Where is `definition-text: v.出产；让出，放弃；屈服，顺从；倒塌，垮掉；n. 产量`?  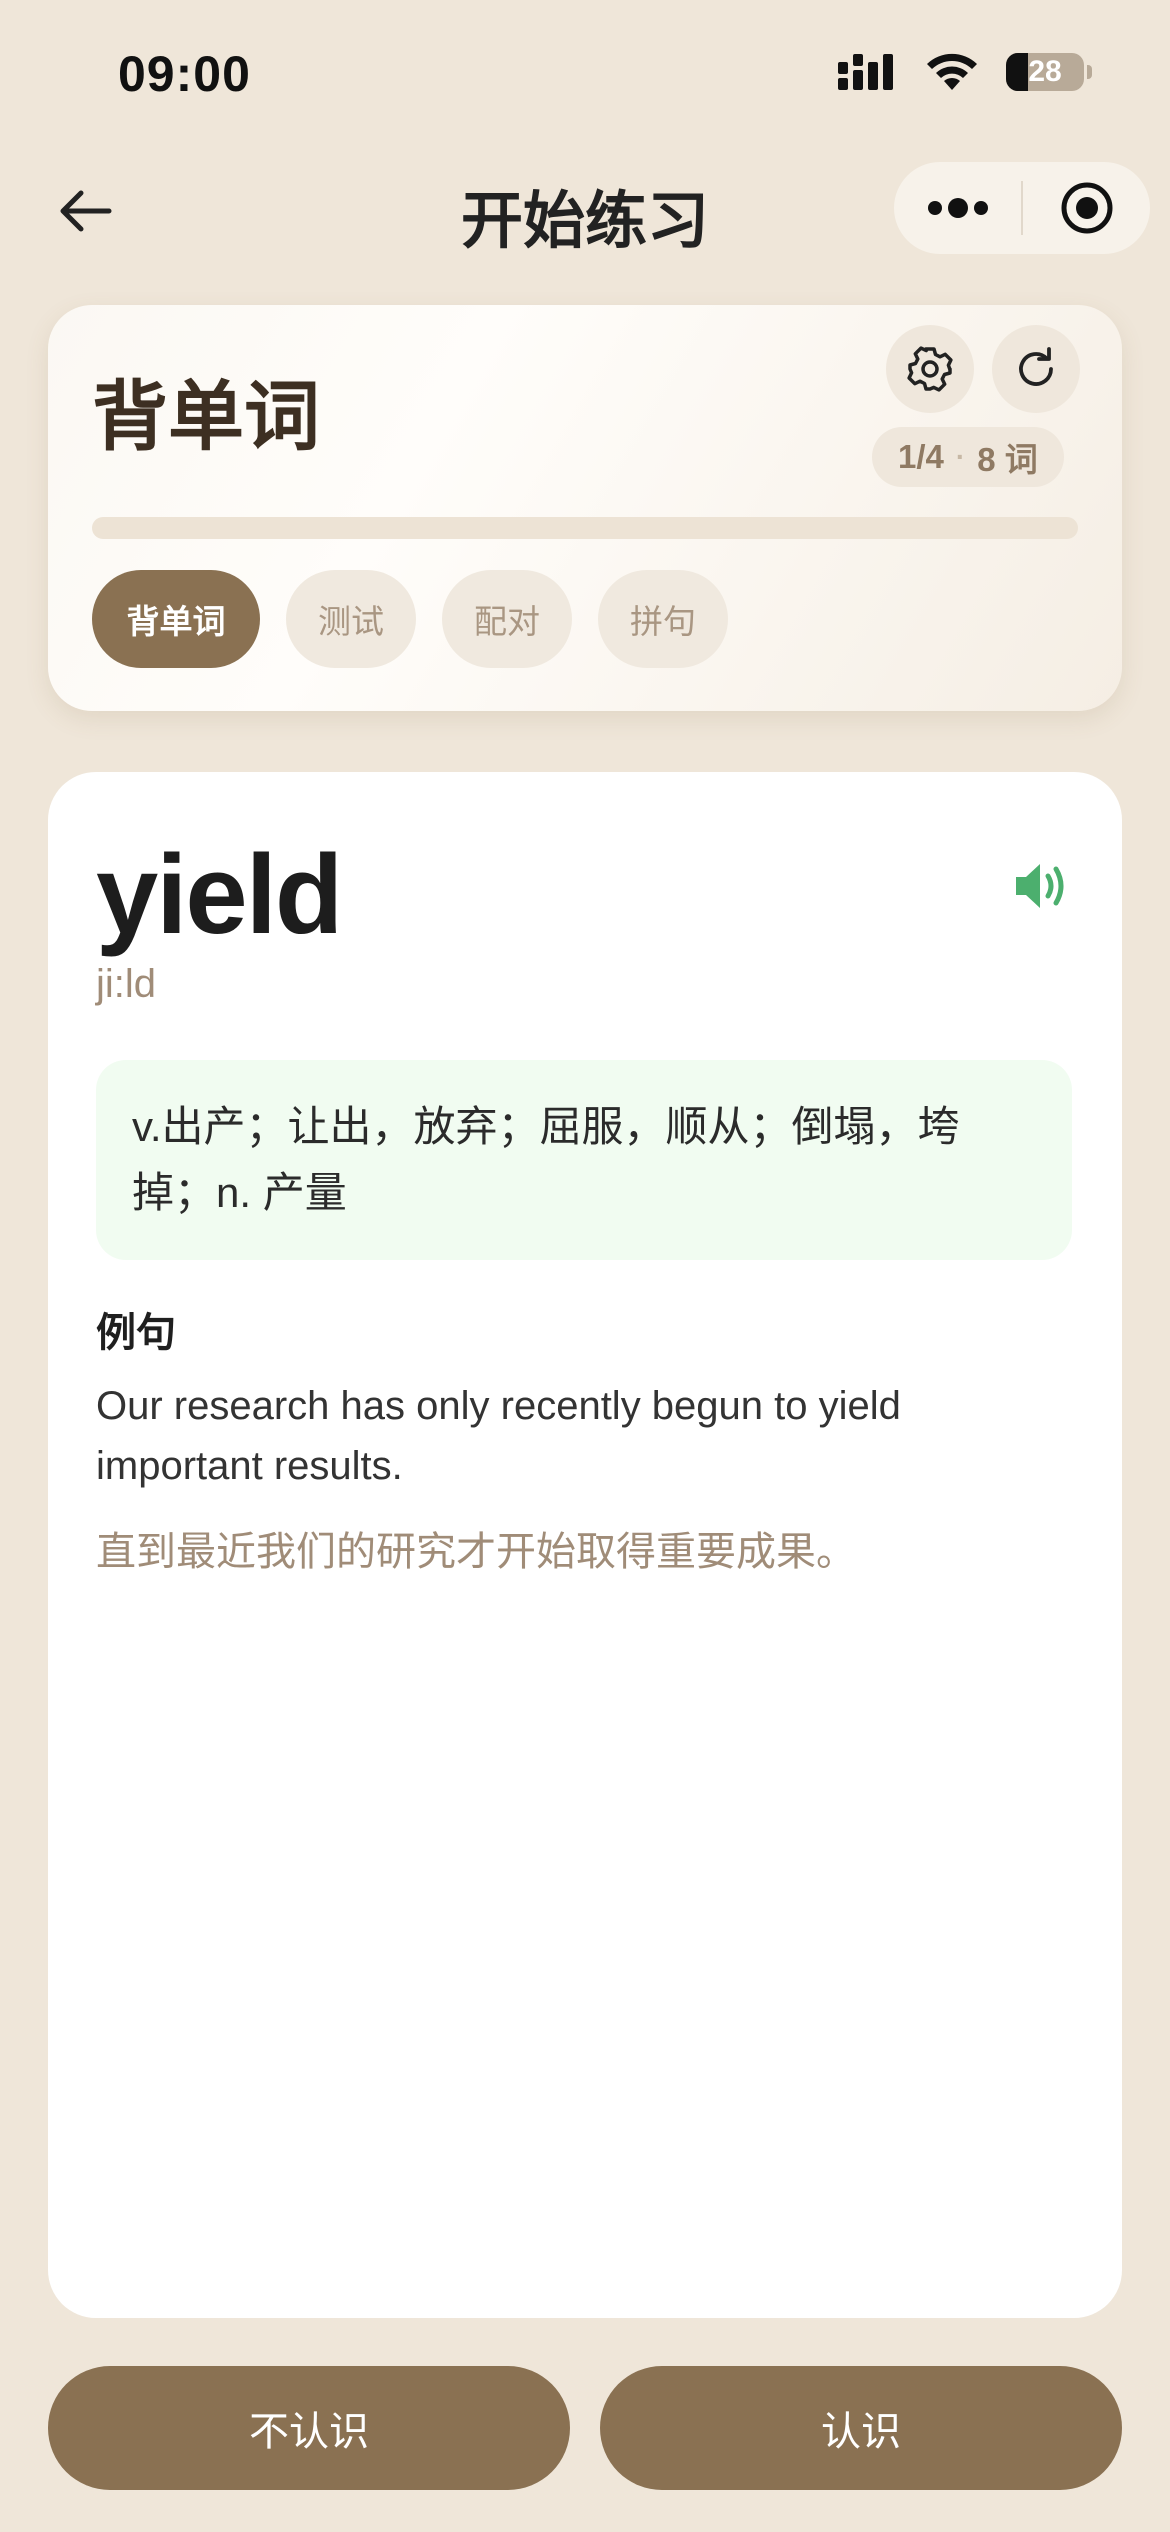
definition-text: v.出产；让出，放弃；屈服，顺从；倒塌，垮掉；n. 产量 is located at coordinates (546, 1159).